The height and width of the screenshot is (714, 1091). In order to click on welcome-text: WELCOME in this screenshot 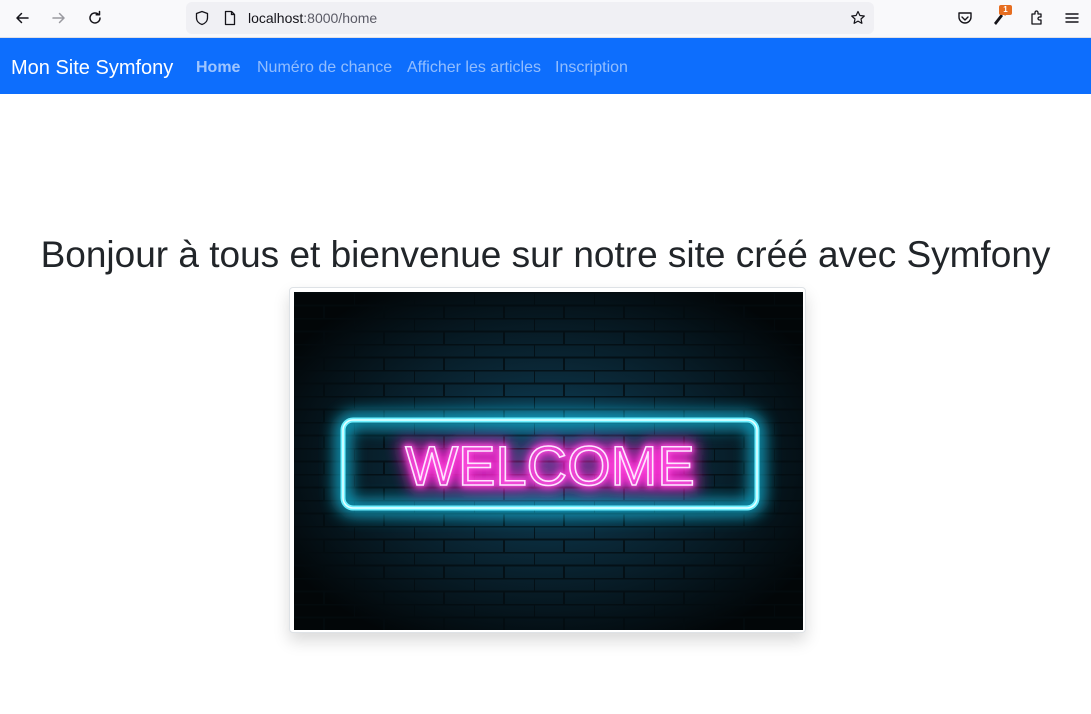, I will do `click(549, 465)`.